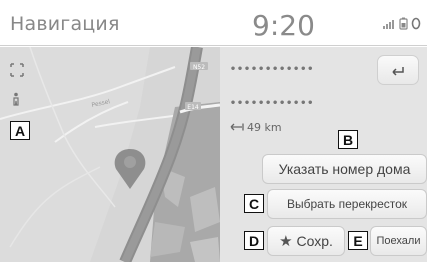  I want to click on save-label: Сохр., so click(314, 241).